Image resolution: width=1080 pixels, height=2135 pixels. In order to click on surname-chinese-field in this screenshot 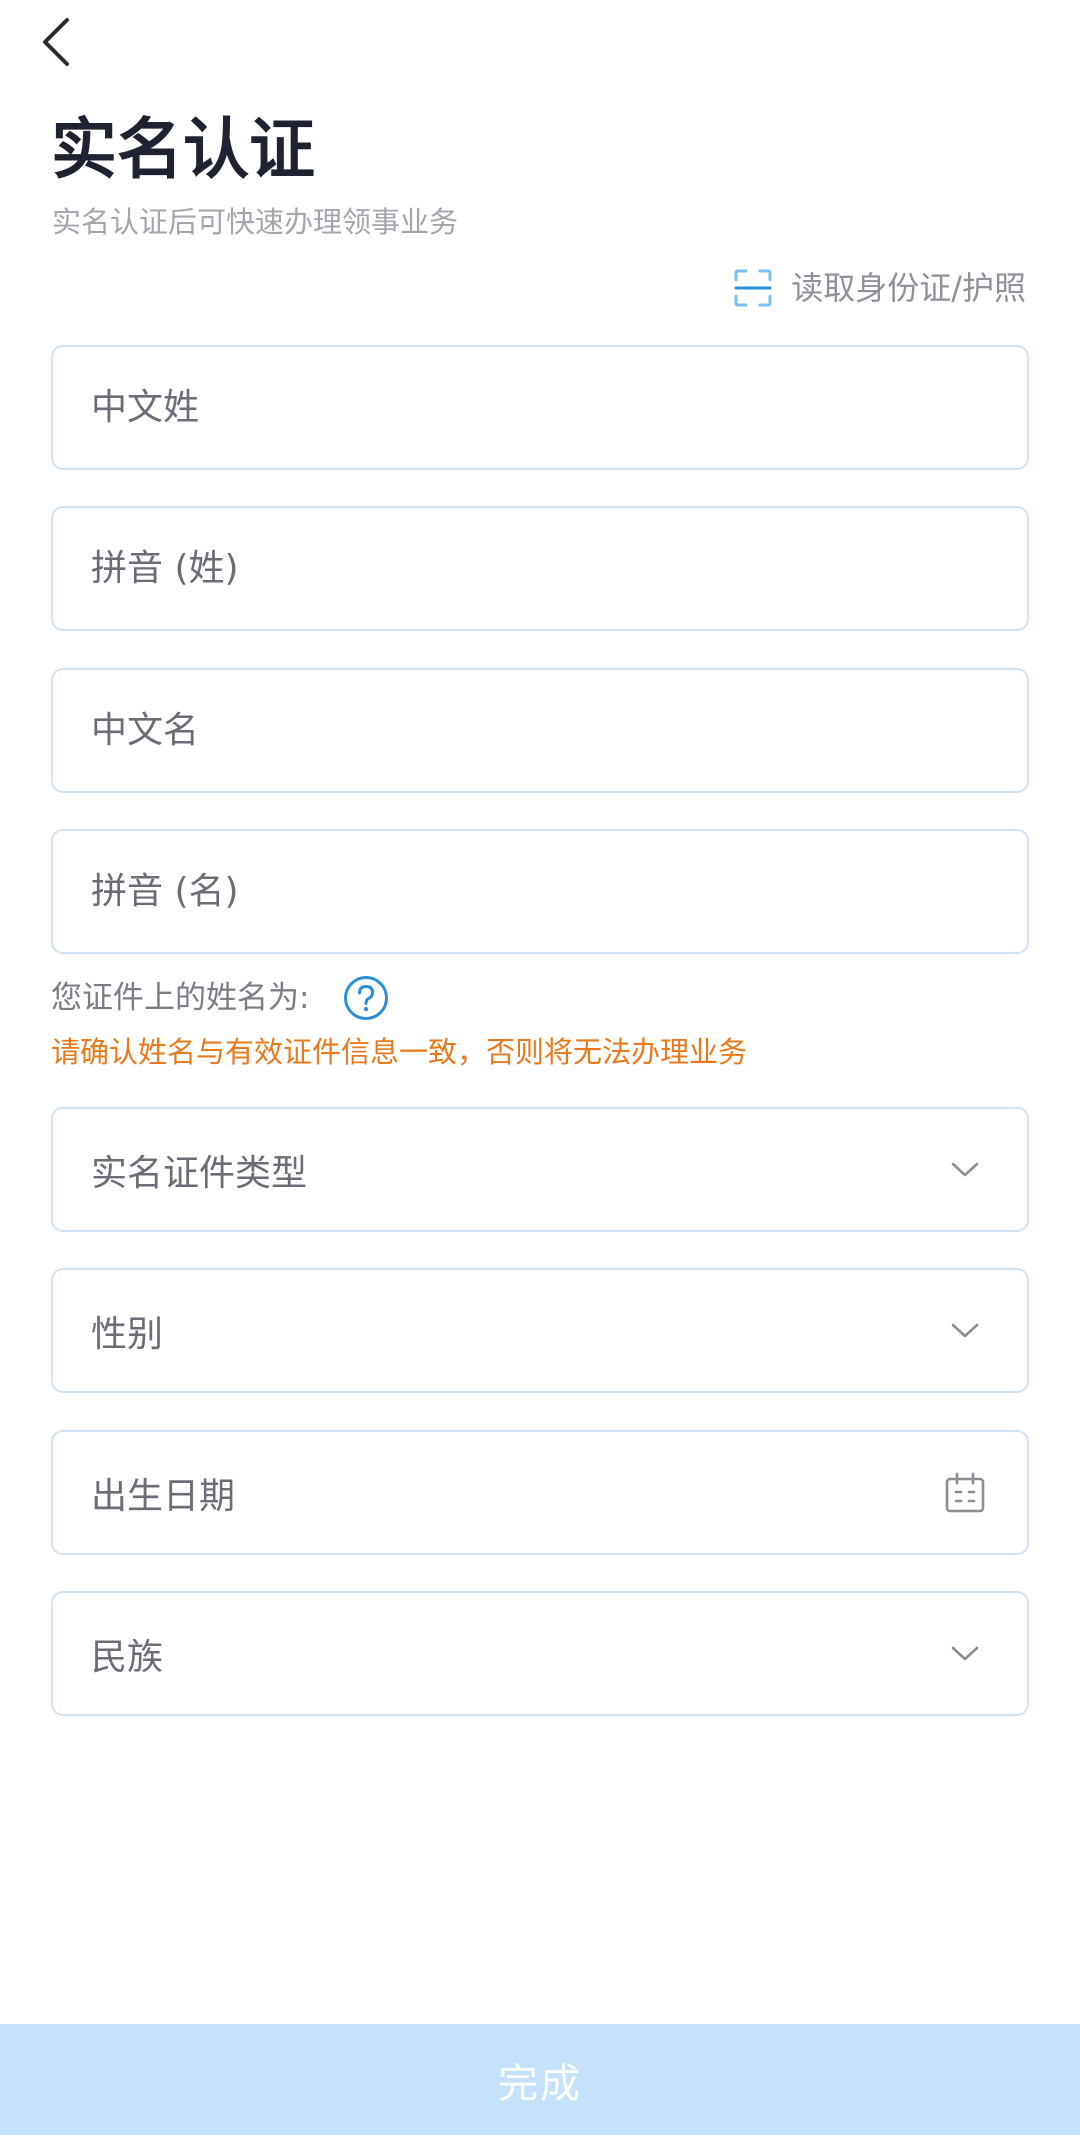, I will do `click(540, 407)`.